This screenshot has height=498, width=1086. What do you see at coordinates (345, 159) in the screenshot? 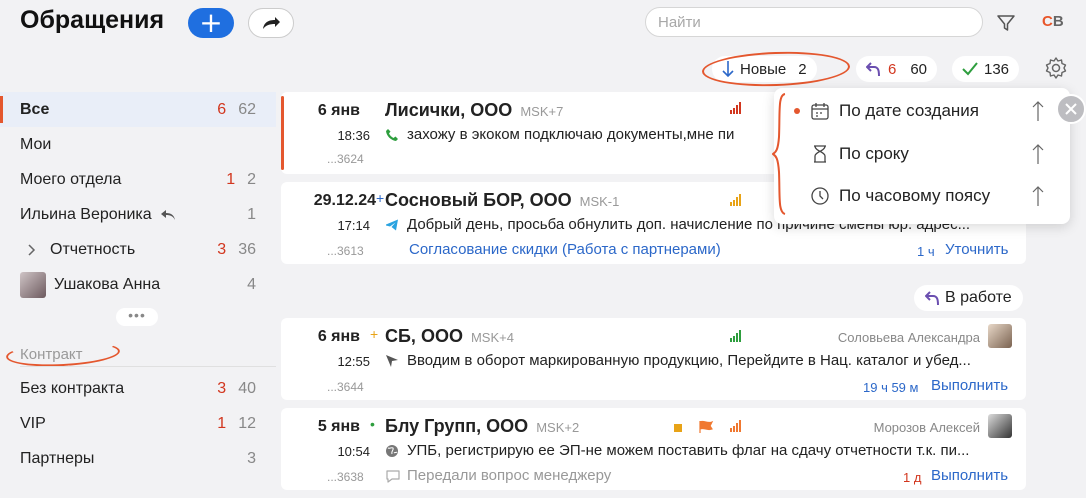
I see `ticket-number: ...3624` at bounding box center [345, 159].